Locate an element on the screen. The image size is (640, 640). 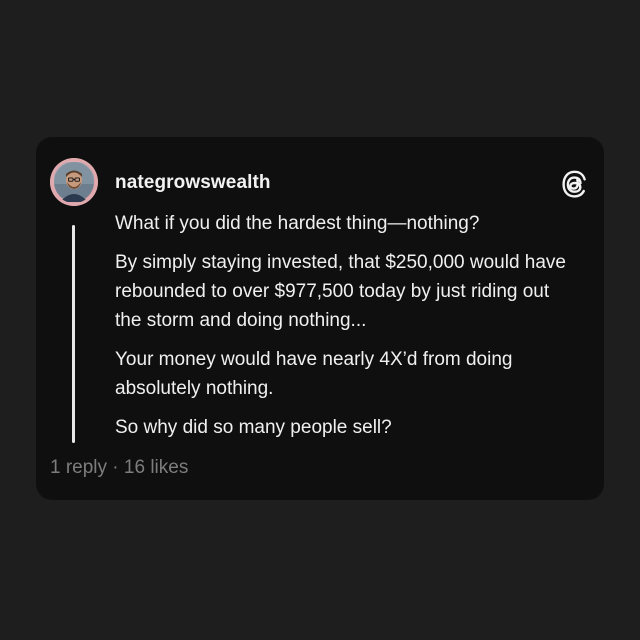
thread-line is located at coordinates (73, 334).